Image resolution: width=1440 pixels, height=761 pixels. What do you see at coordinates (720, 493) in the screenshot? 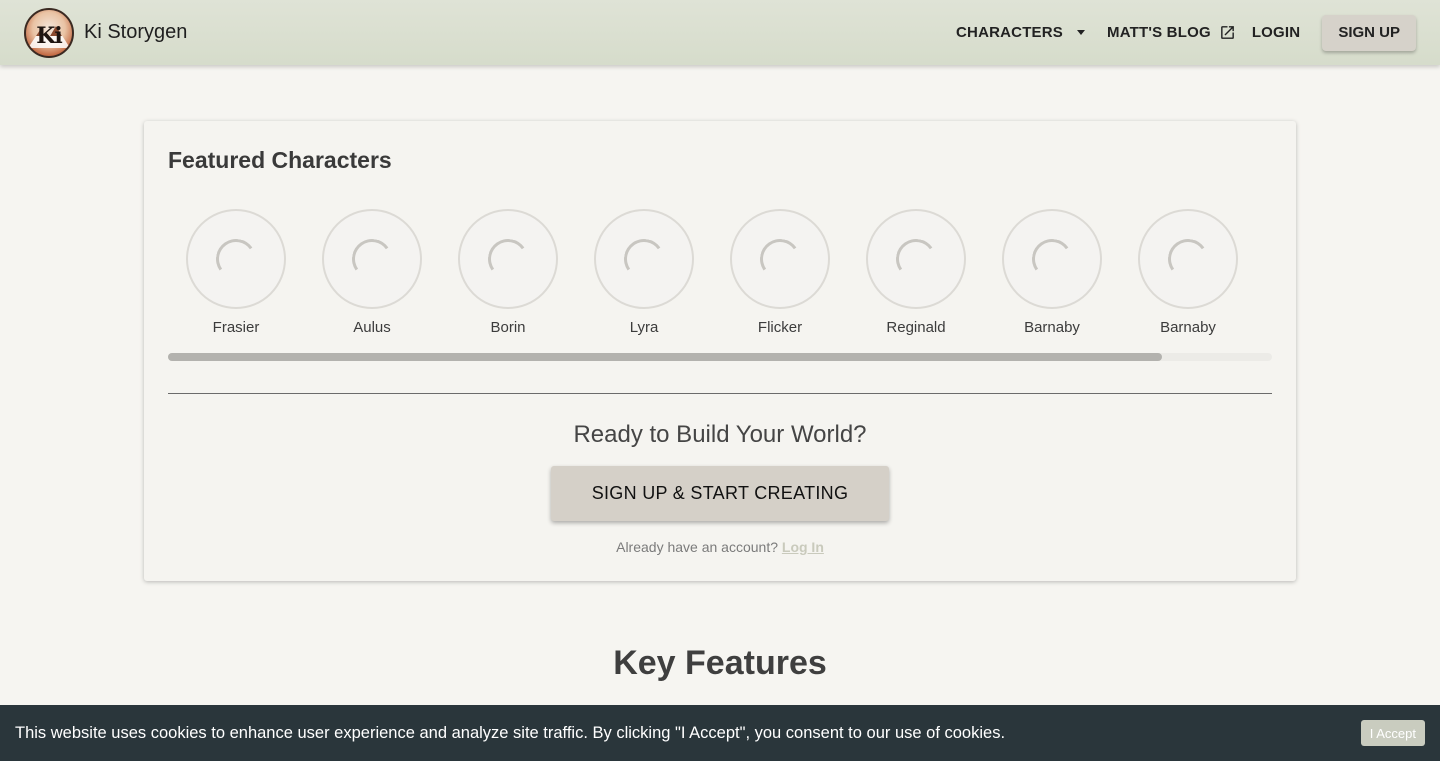
I see `signup-start-creating-button: SIGN UP & START CREATING` at bounding box center [720, 493].